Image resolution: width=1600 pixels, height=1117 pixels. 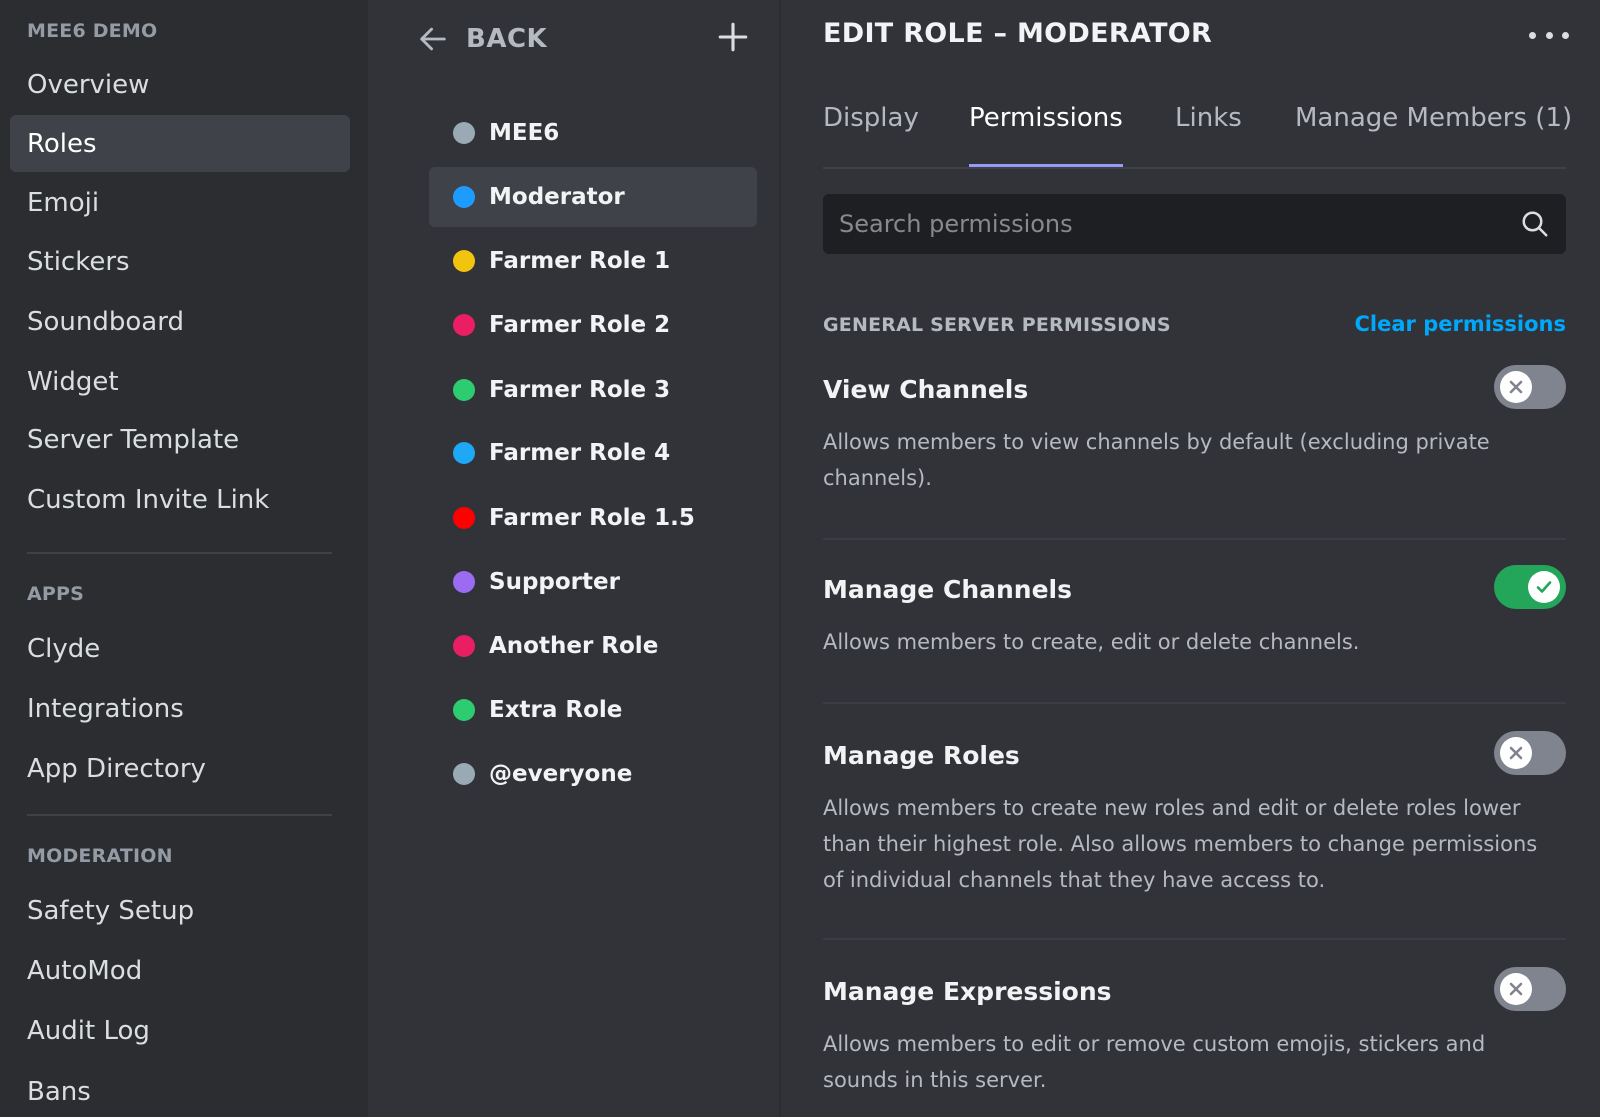 What do you see at coordinates (557, 197) in the screenshot?
I see `role-name: Moderator` at bounding box center [557, 197].